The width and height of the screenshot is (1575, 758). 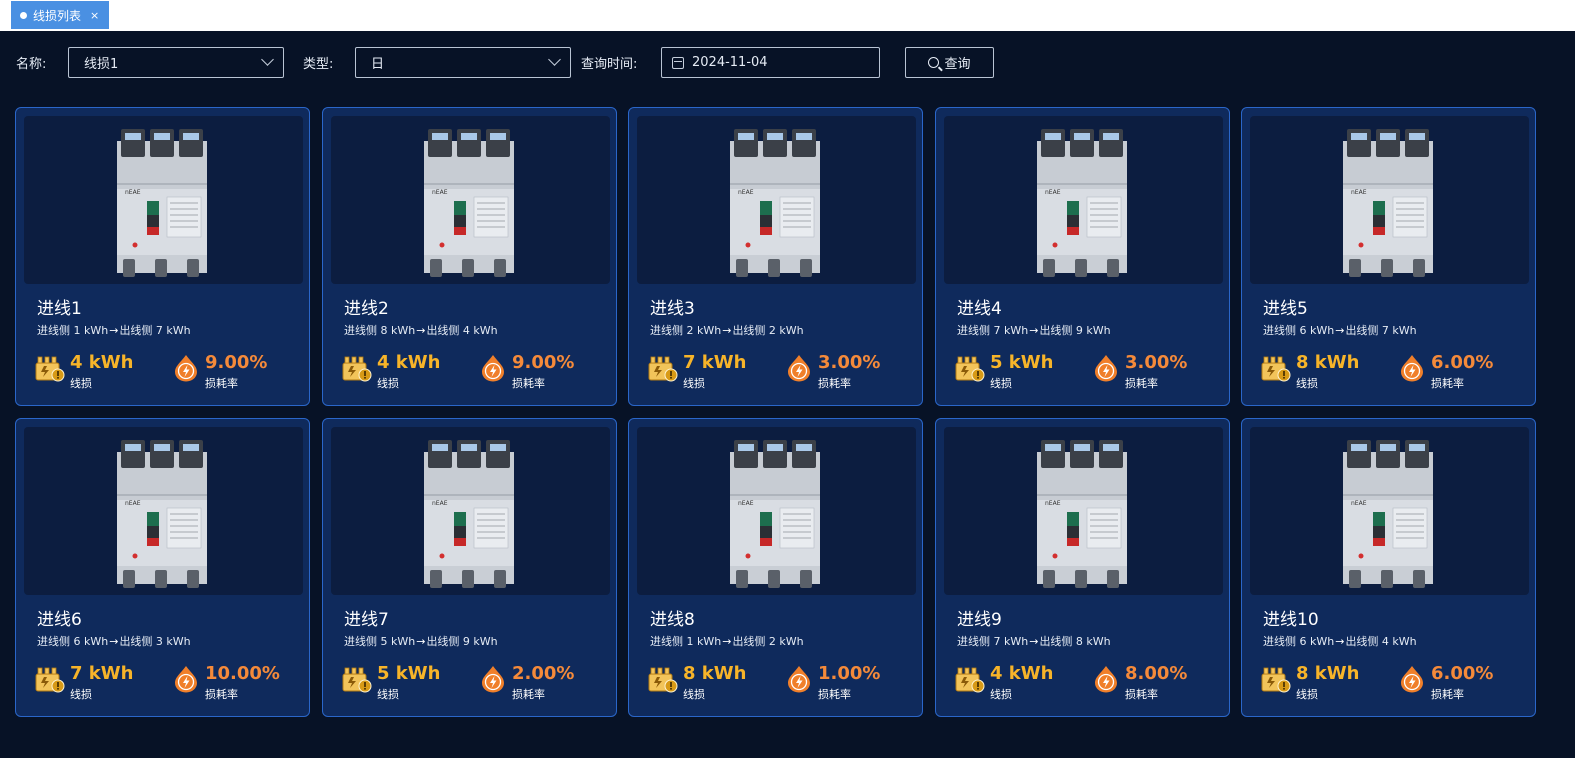 I want to click on card-flow-summary: 进线侧 7 kWh→出线侧 8 kWh, so click(x=1034, y=641).